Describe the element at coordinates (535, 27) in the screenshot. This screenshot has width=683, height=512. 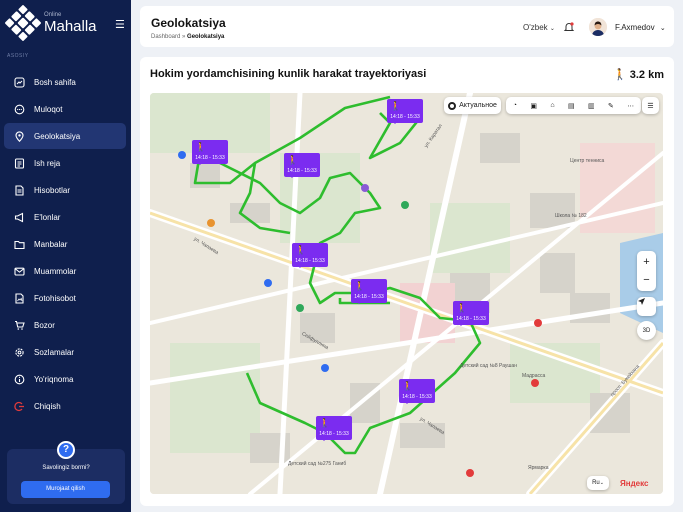
I see `language-label: O'zbek` at that location.